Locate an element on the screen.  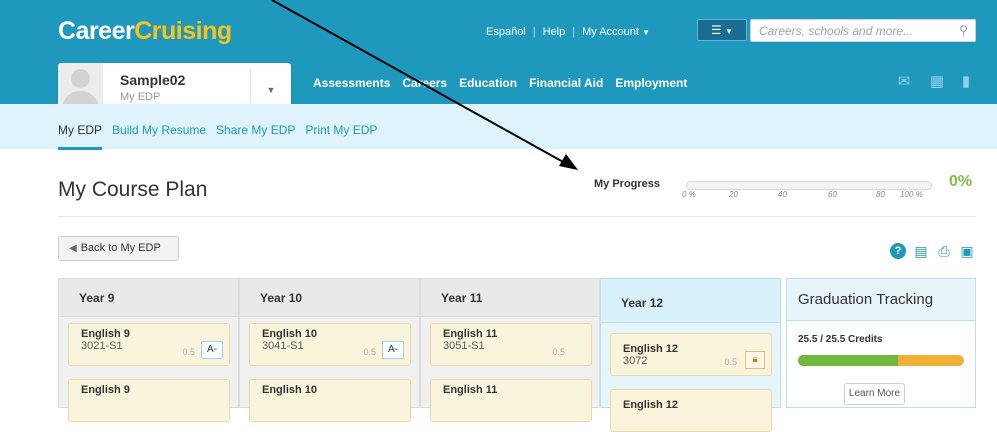
my-account-label: My Account is located at coordinates (610, 32).